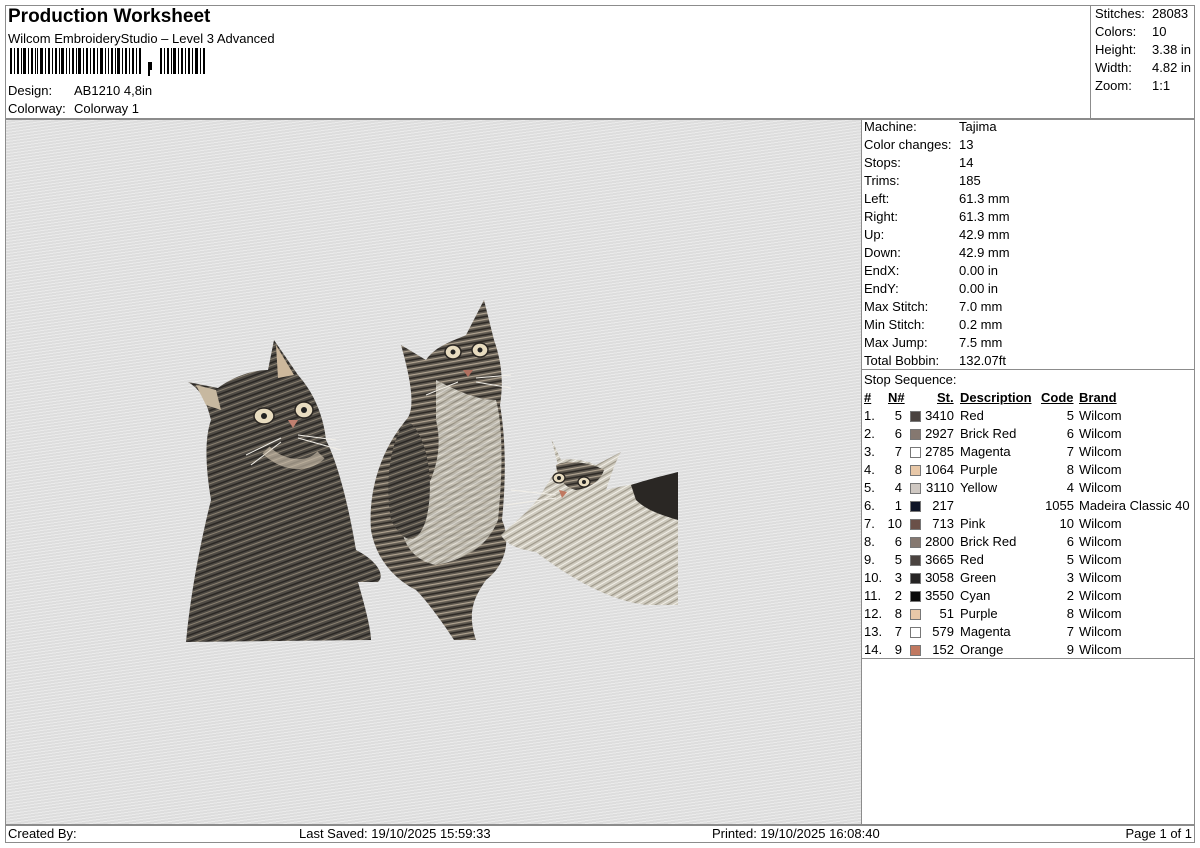 The image size is (1200, 848). What do you see at coordinates (939, 433) in the screenshot?
I see `stitch-count: 2927` at bounding box center [939, 433].